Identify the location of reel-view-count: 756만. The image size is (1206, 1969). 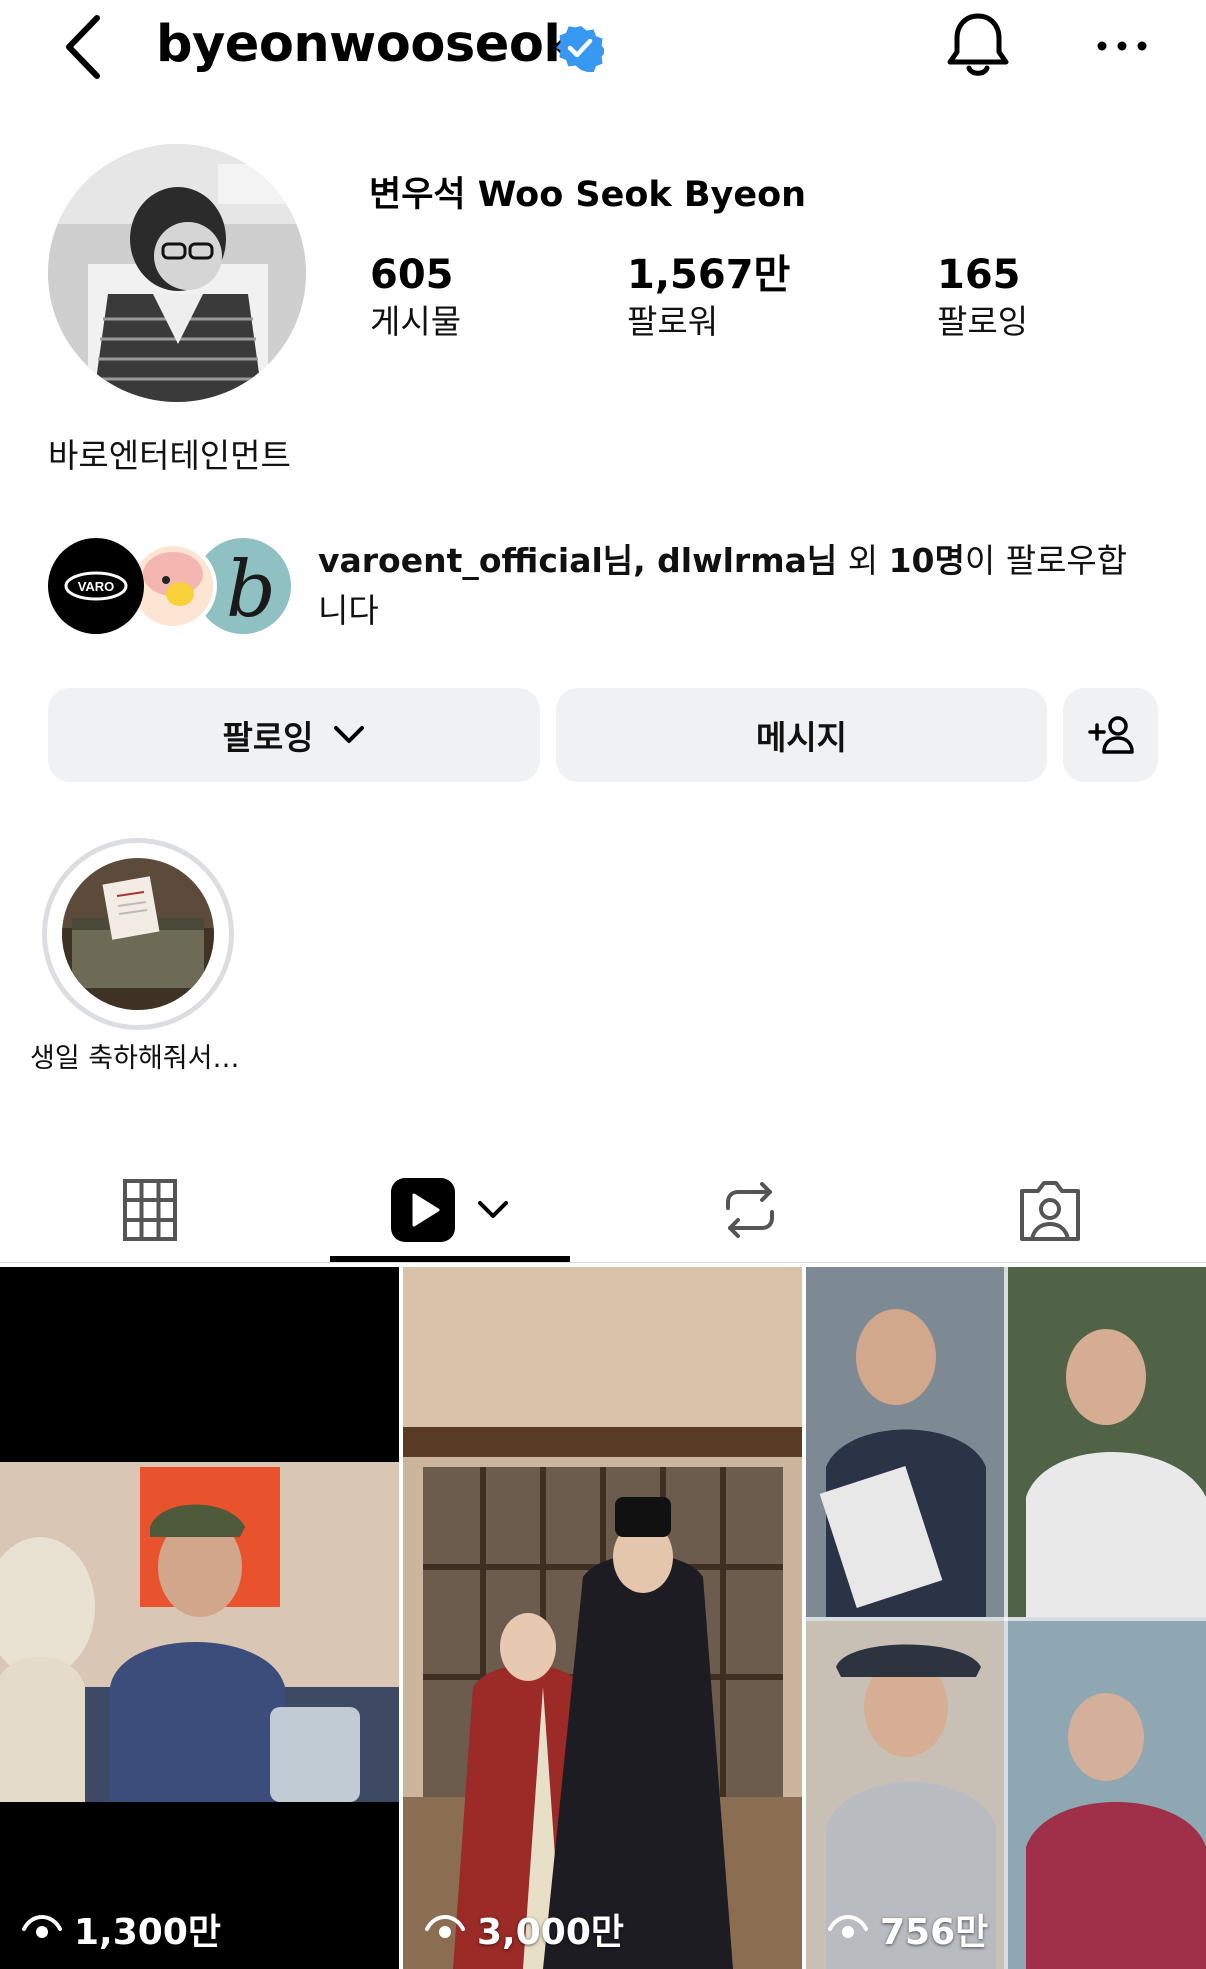
(908, 1929).